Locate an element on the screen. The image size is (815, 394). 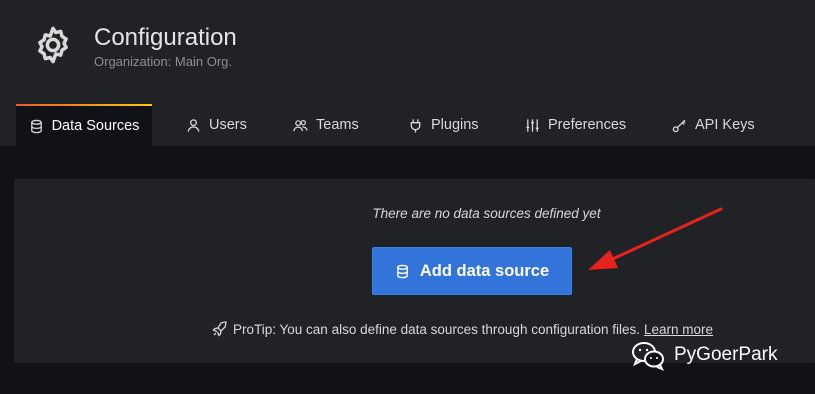
tab-label: Users is located at coordinates (228, 125).